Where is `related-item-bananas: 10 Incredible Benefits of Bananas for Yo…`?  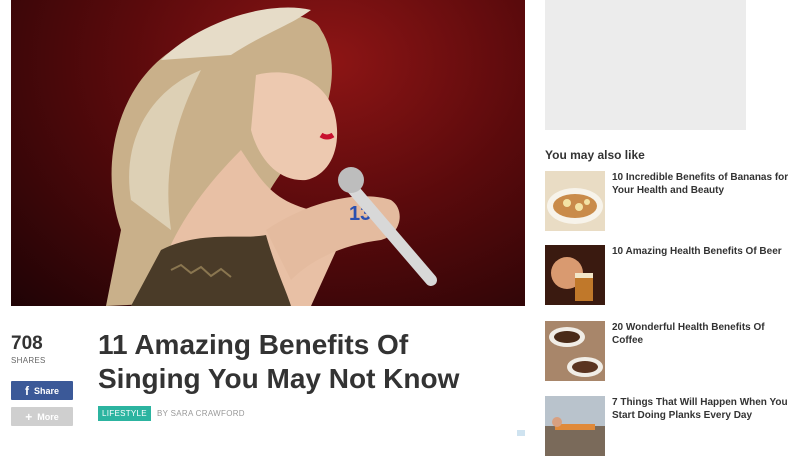 related-item-bananas: 10 Incredible Benefits of Bananas for Yo… is located at coordinates (667, 201).